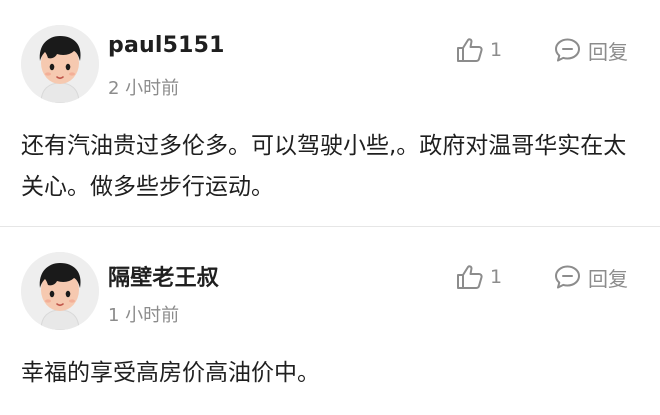 The image size is (660, 415). What do you see at coordinates (144, 315) in the screenshot?
I see `timestamp: 1 小时前` at bounding box center [144, 315].